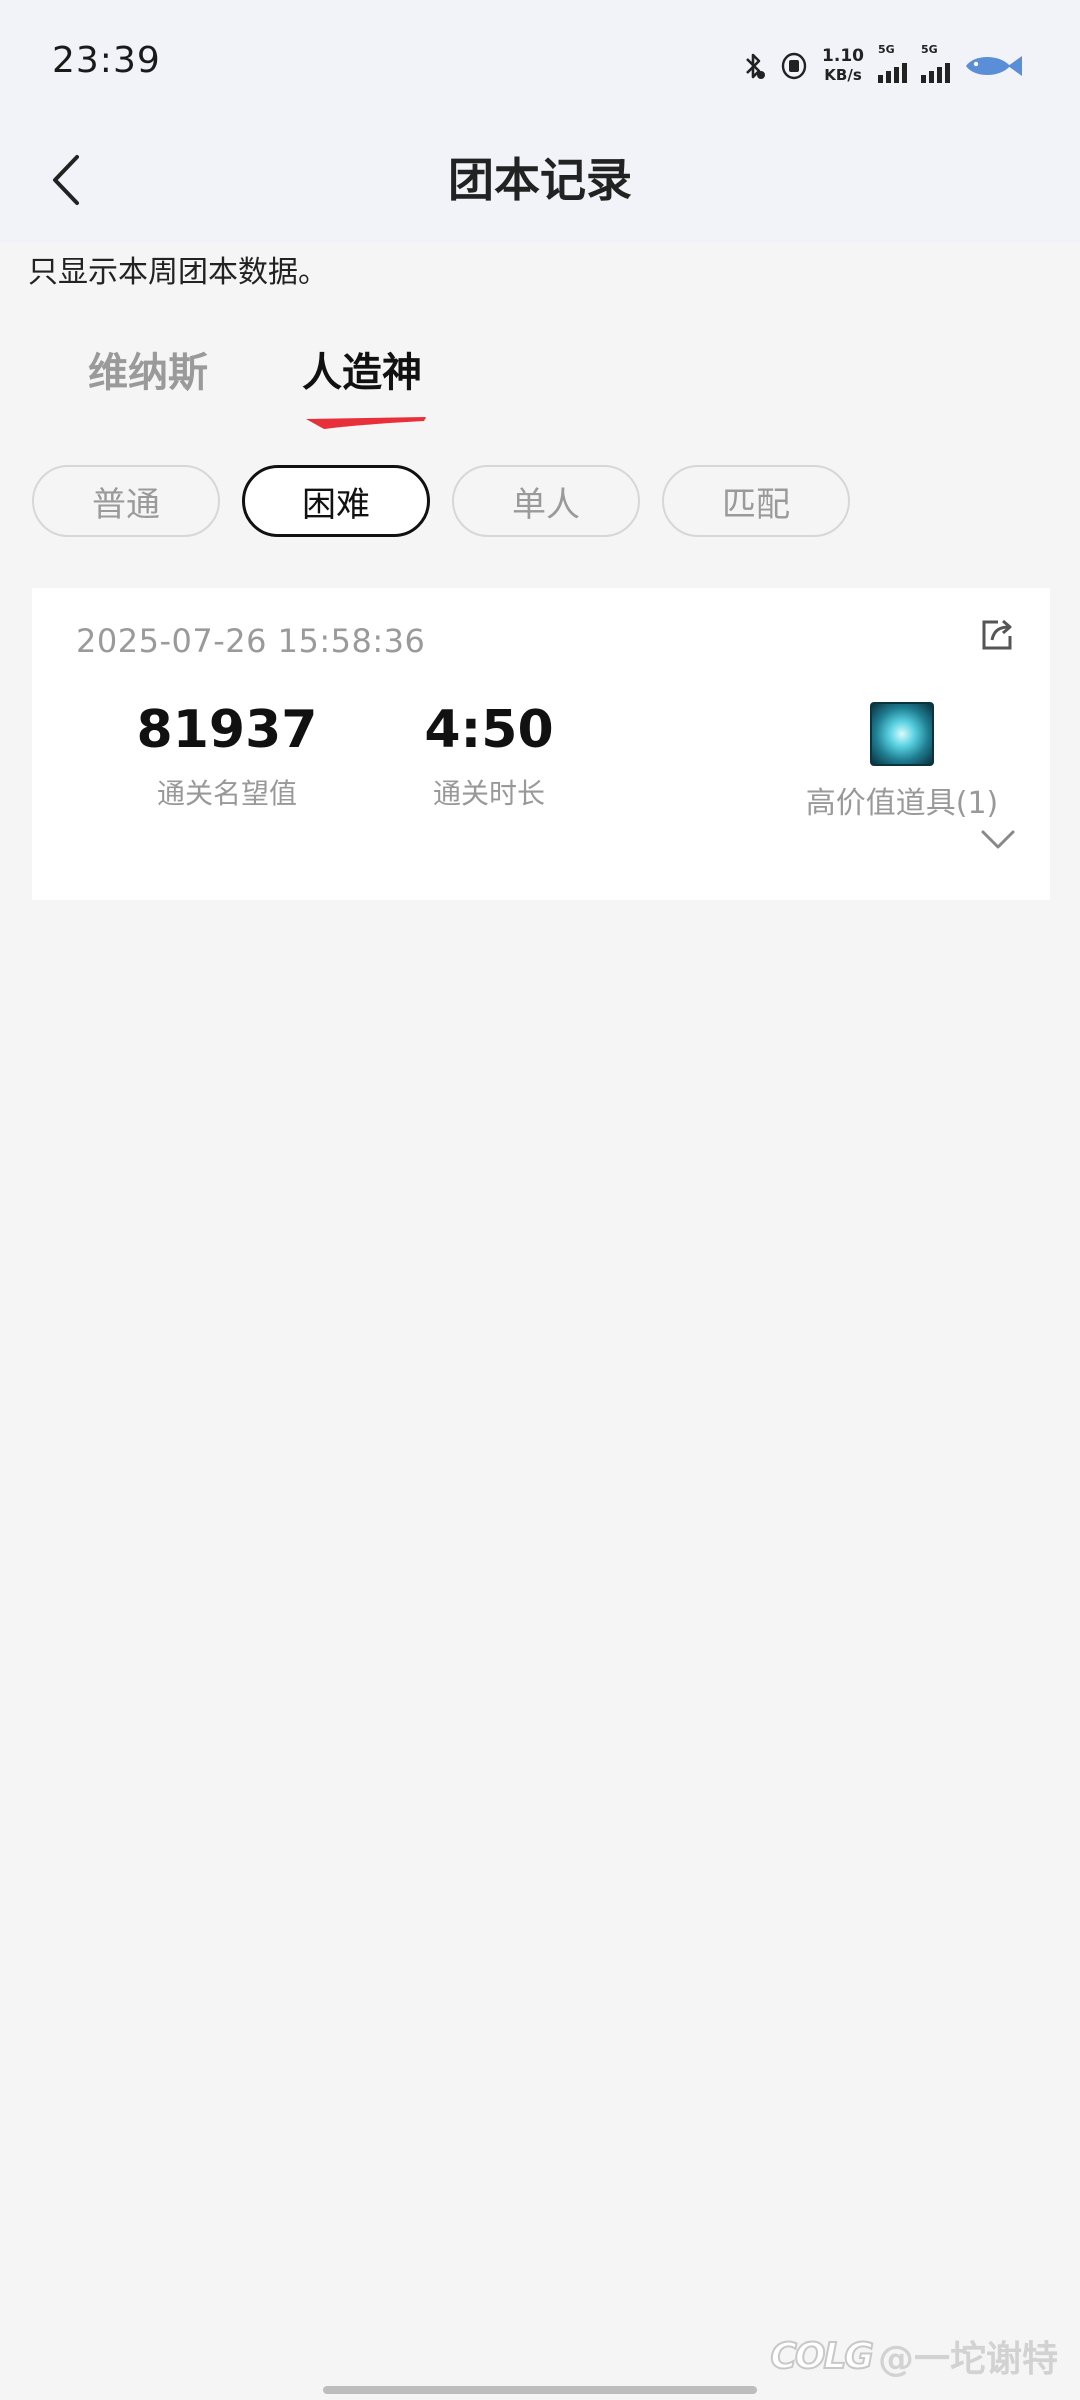  I want to click on bluetooth-icon, so click(756, 66).